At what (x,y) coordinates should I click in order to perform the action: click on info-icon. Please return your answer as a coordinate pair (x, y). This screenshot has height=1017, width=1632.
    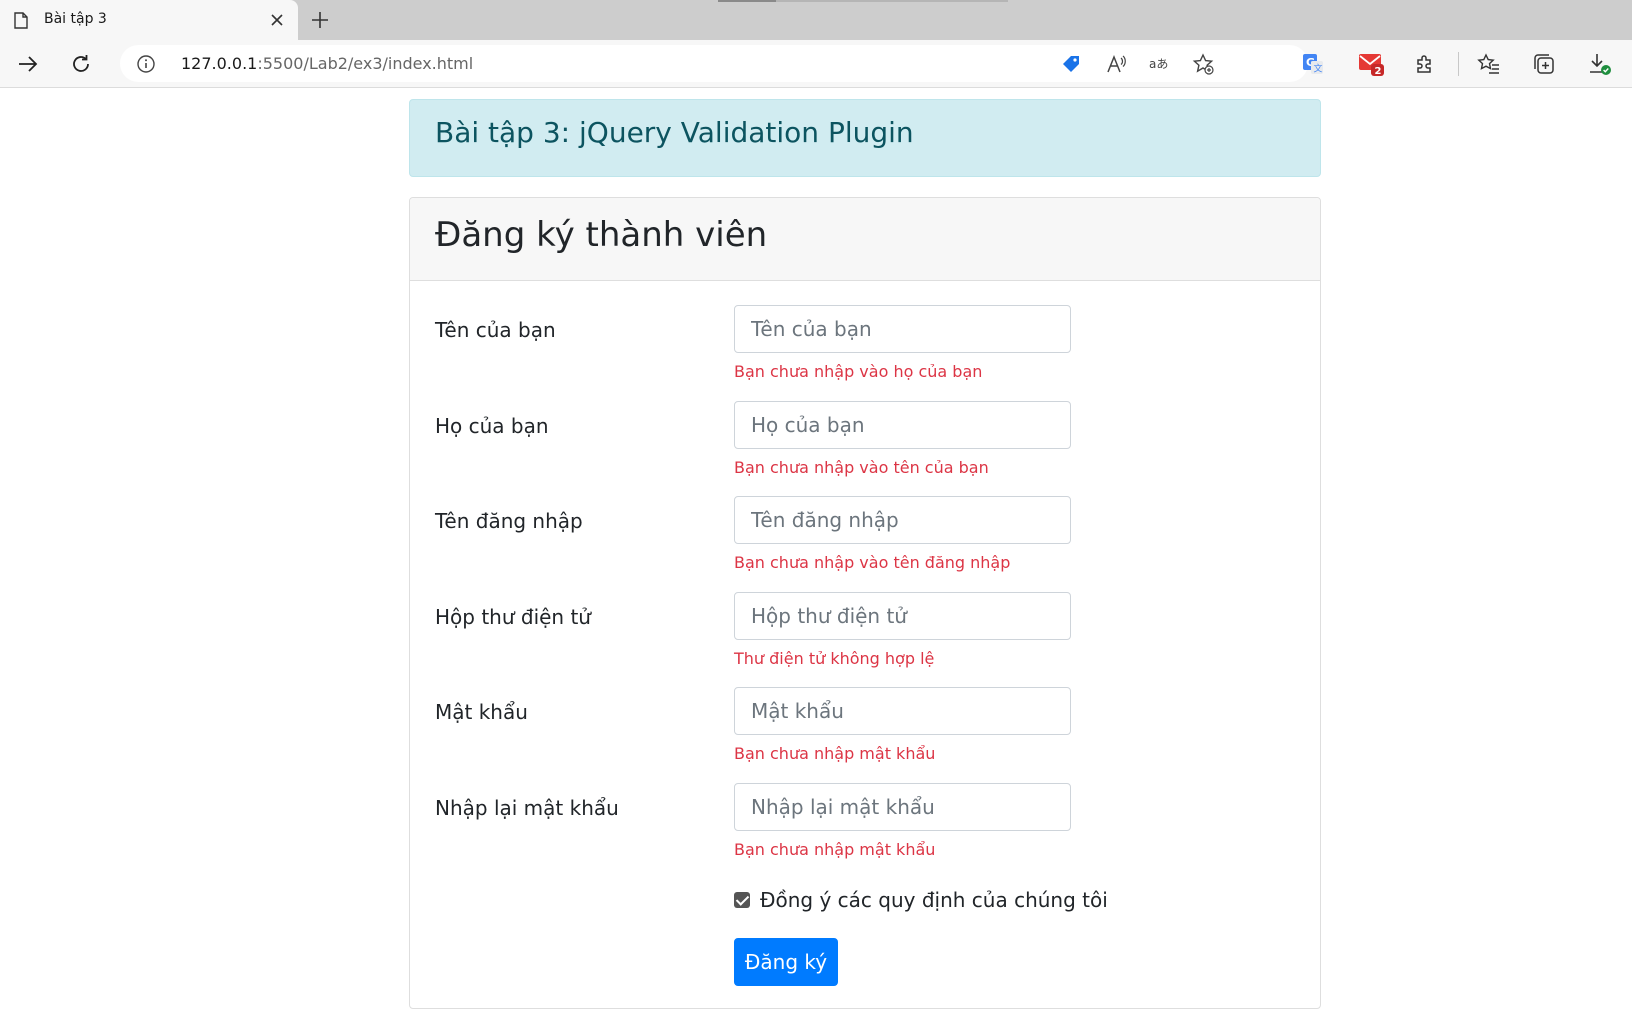
    Looking at the image, I should click on (146, 64).